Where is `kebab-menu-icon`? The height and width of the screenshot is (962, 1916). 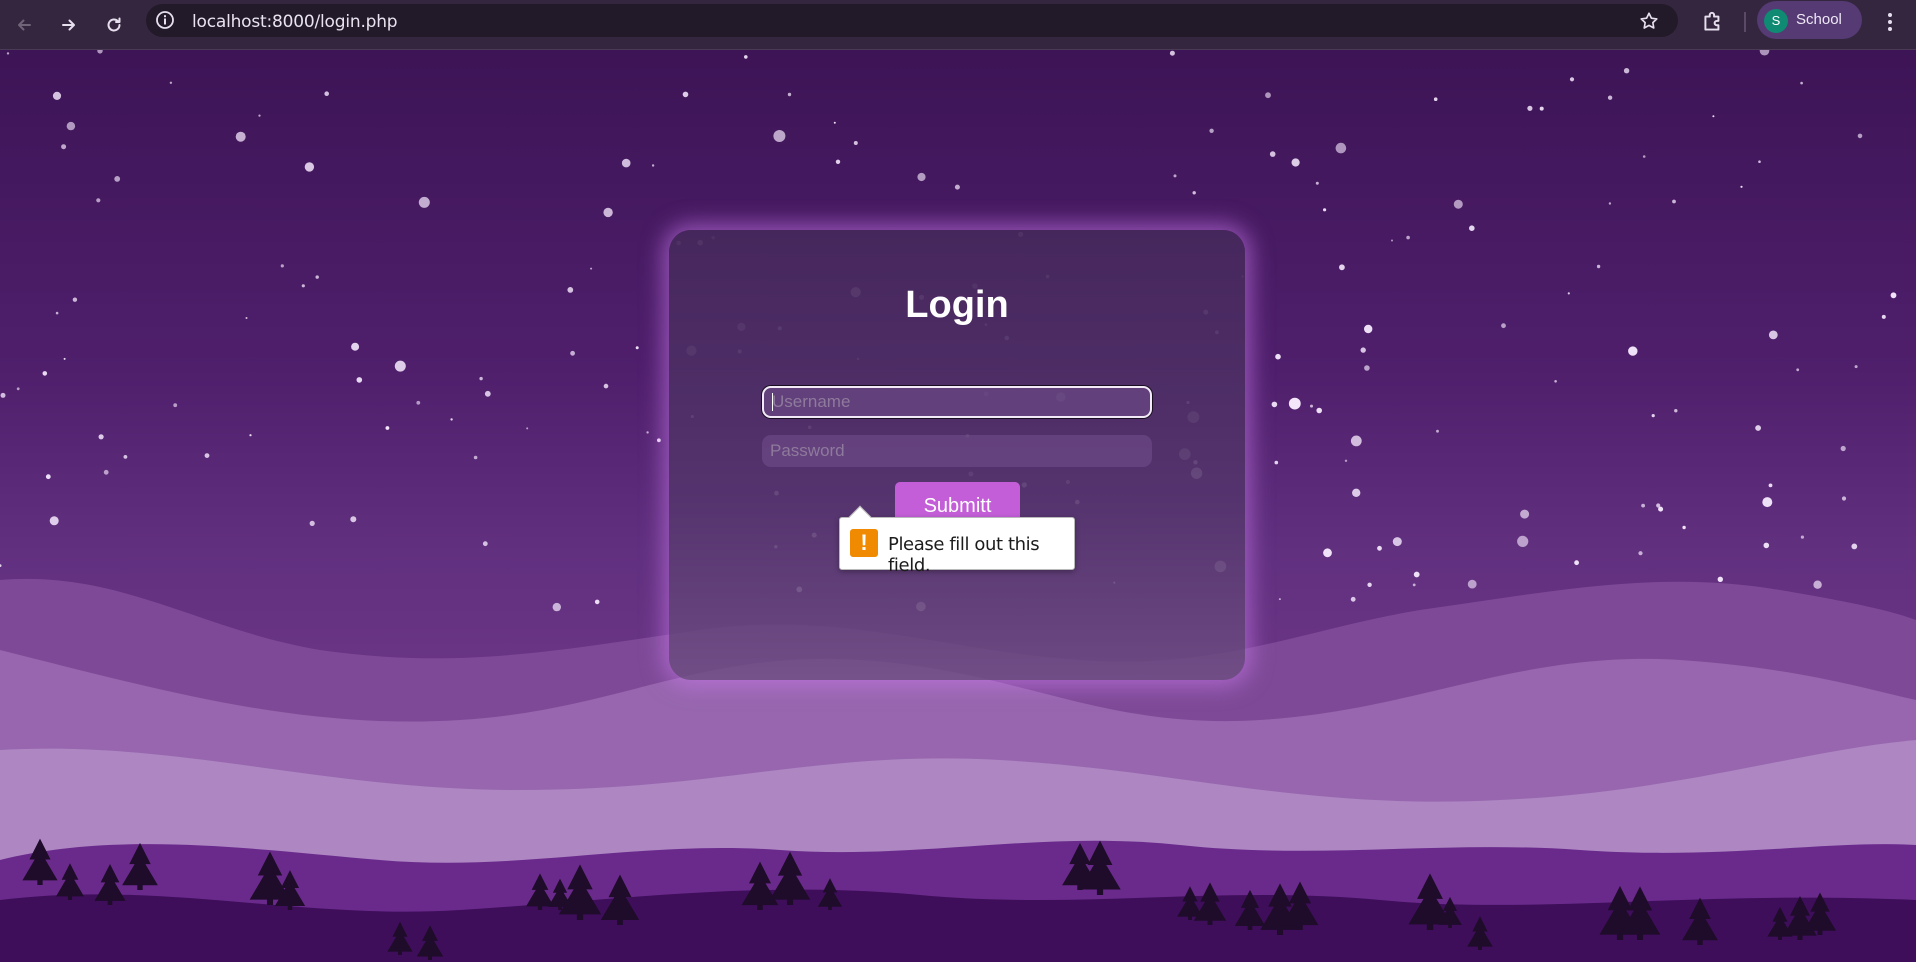
kebab-menu-icon is located at coordinates (1890, 22).